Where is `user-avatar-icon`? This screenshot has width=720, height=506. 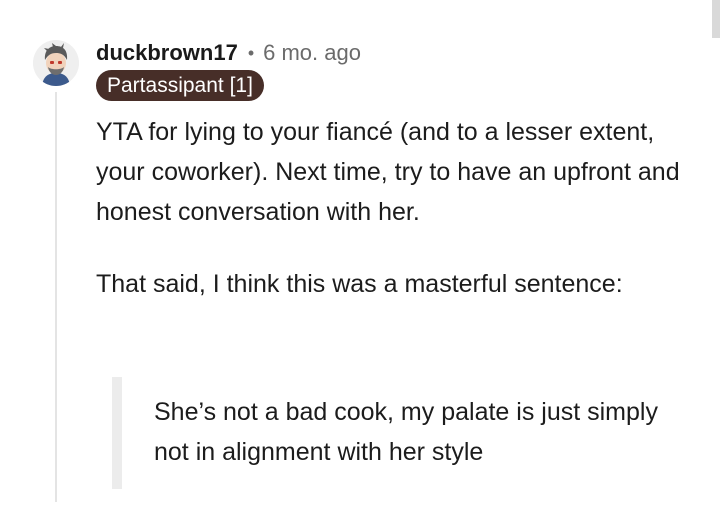
user-avatar-icon is located at coordinates (56, 63).